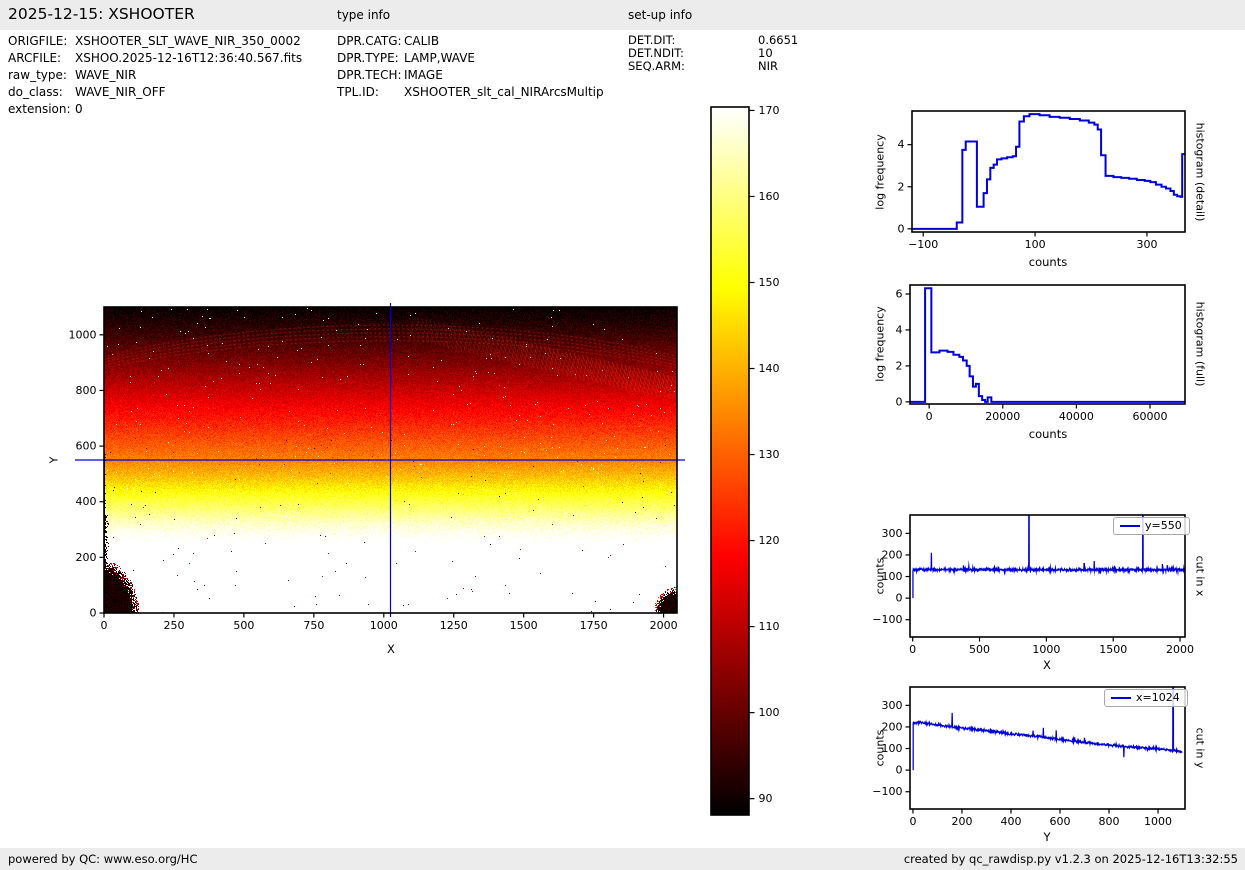 The image size is (1245, 870). I want to click on histogram-full-plot, so click(1053, 359).